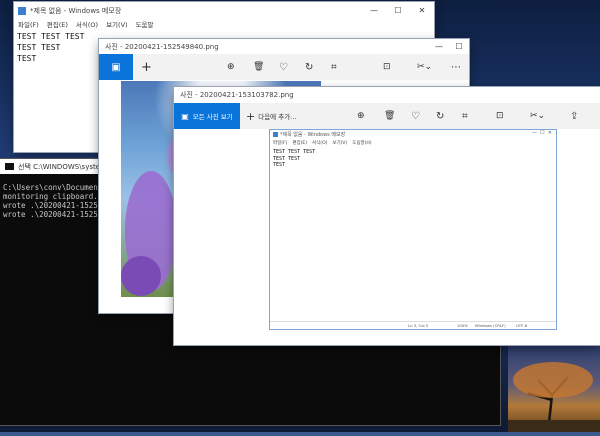 Image resolution: width=600 pixels, height=436 pixels. What do you see at coordinates (185, 116) in the screenshot?
I see `collection-icon: ▣` at bounding box center [185, 116].